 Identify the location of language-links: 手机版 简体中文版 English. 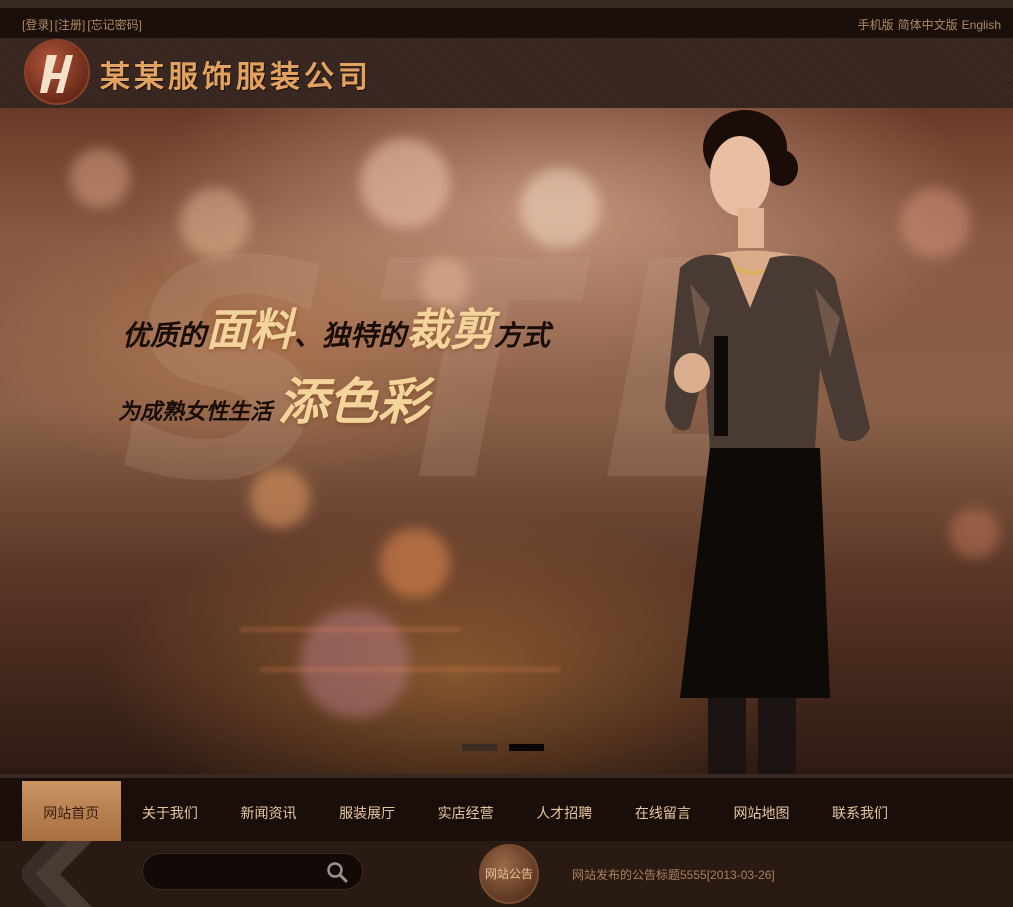
(927, 24).